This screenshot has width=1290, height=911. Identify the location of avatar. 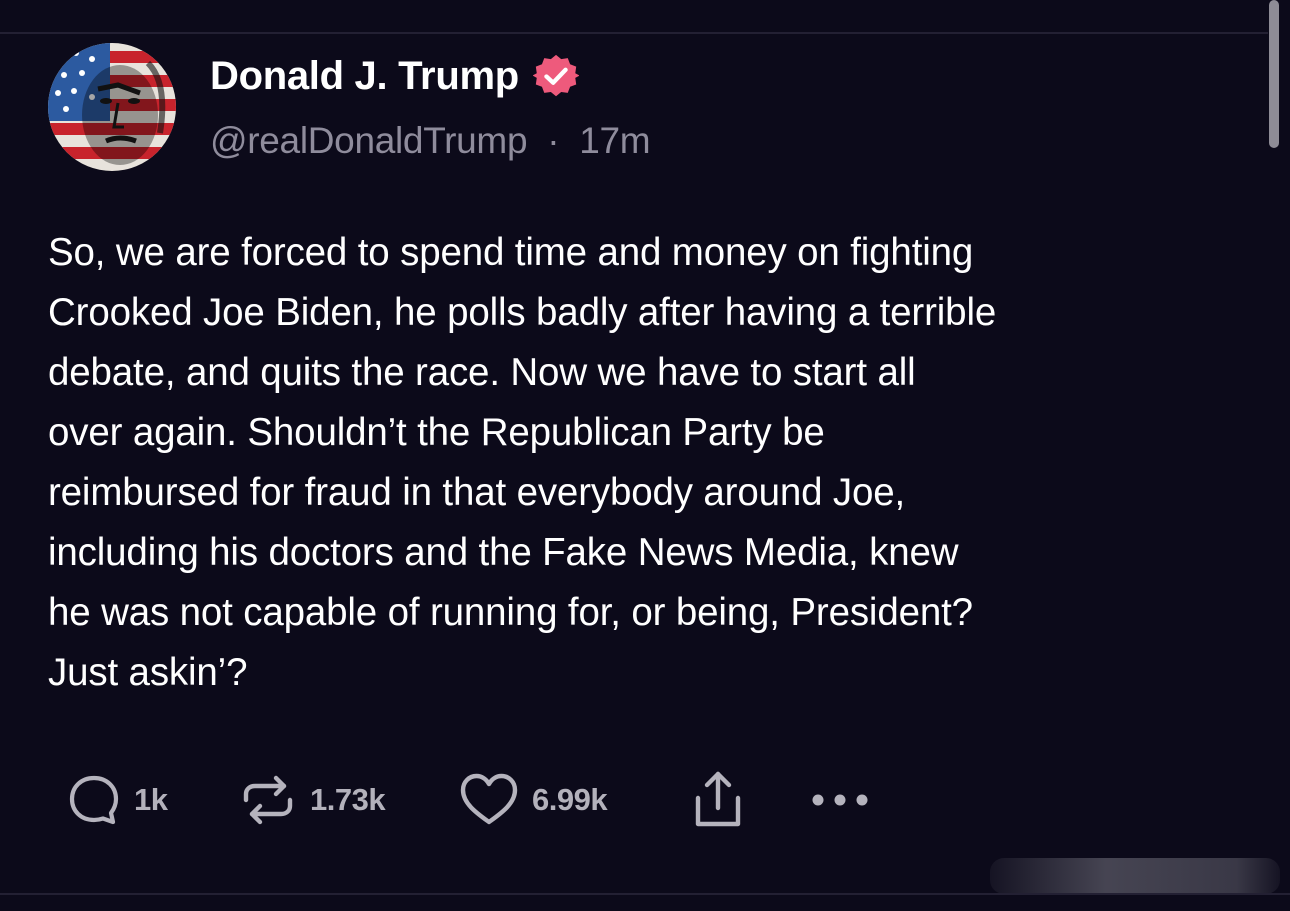
(112, 107).